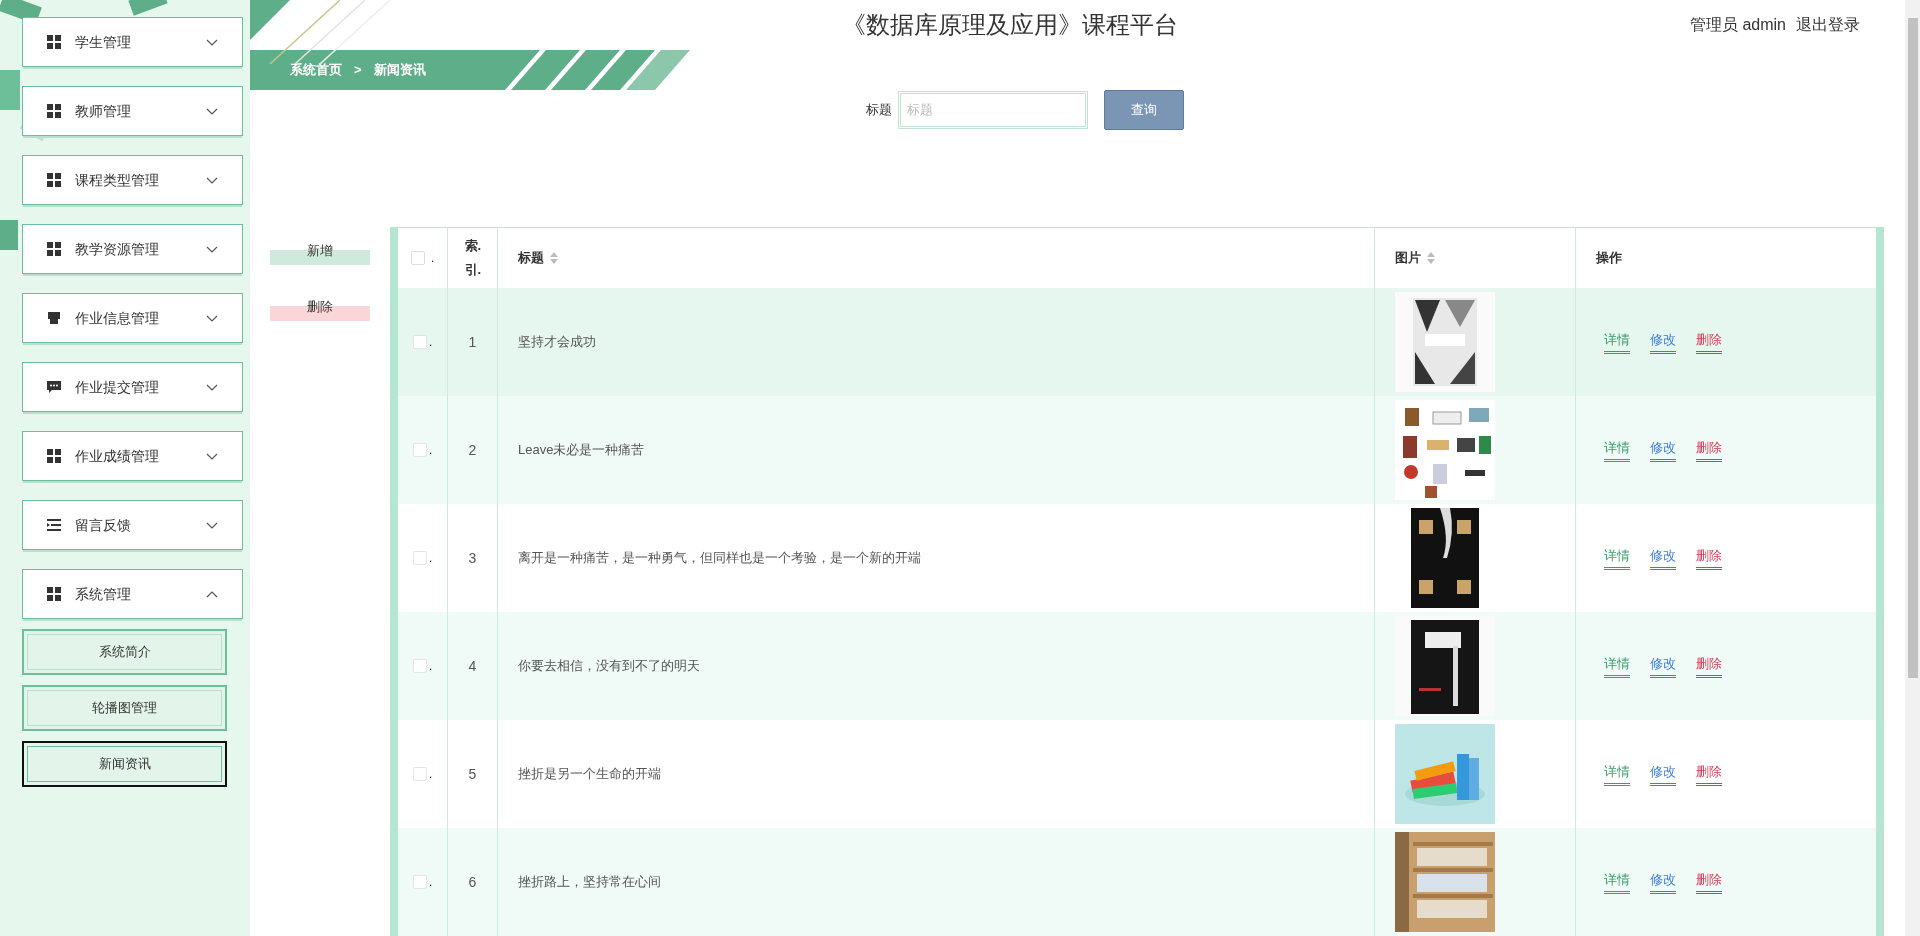  What do you see at coordinates (1144, 109) in the screenshot?
I see `search-button: 查询` at bounding box center [1144, 109].